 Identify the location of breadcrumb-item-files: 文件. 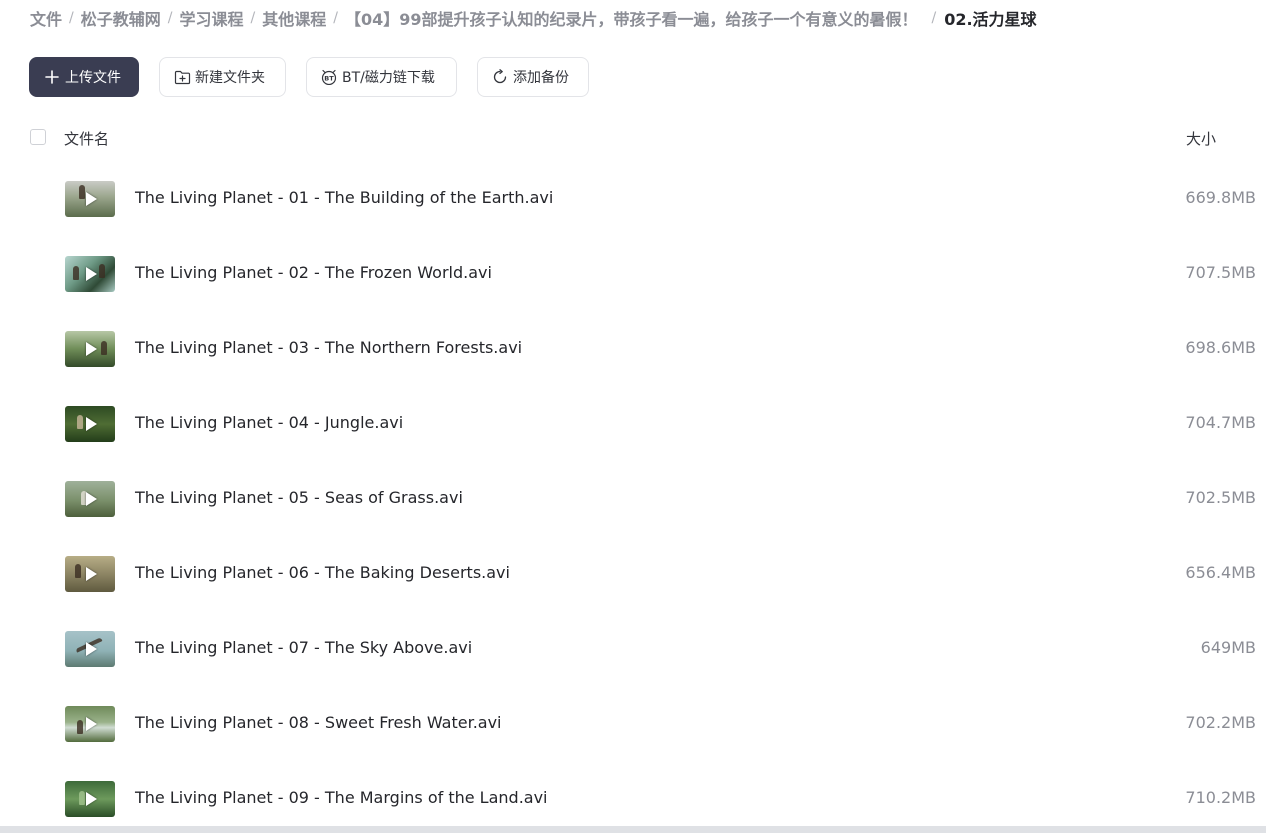
(46, 18).